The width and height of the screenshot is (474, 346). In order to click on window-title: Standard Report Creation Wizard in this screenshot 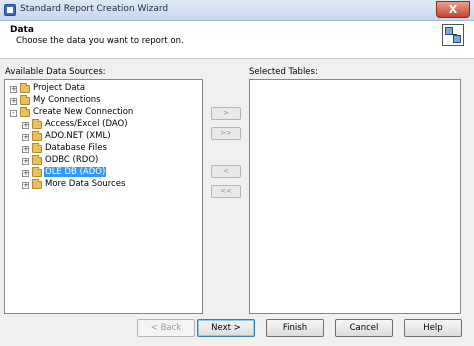, I will do `click(94, 9)`.